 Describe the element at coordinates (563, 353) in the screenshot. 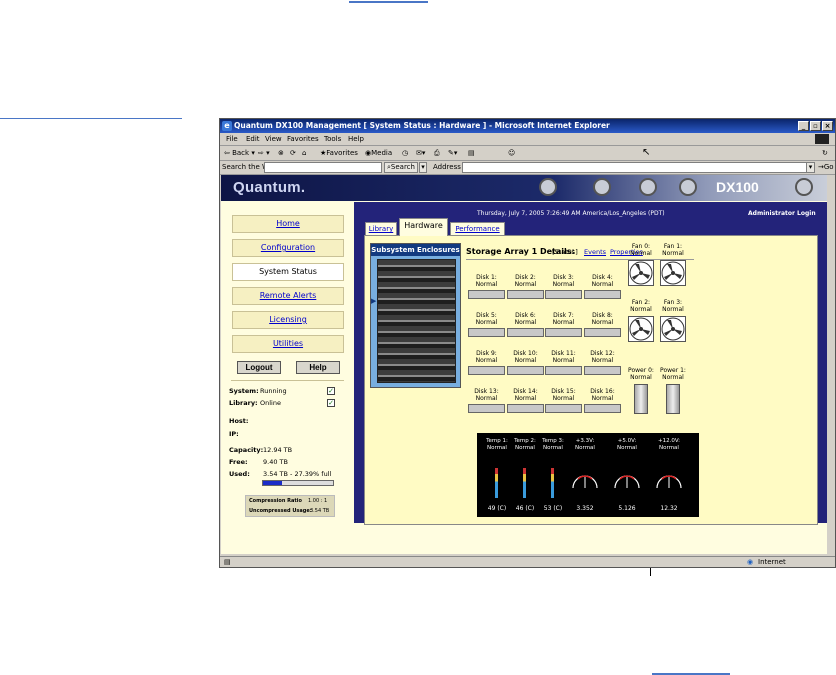

I see `disk-name: Disk 11:` at that location.